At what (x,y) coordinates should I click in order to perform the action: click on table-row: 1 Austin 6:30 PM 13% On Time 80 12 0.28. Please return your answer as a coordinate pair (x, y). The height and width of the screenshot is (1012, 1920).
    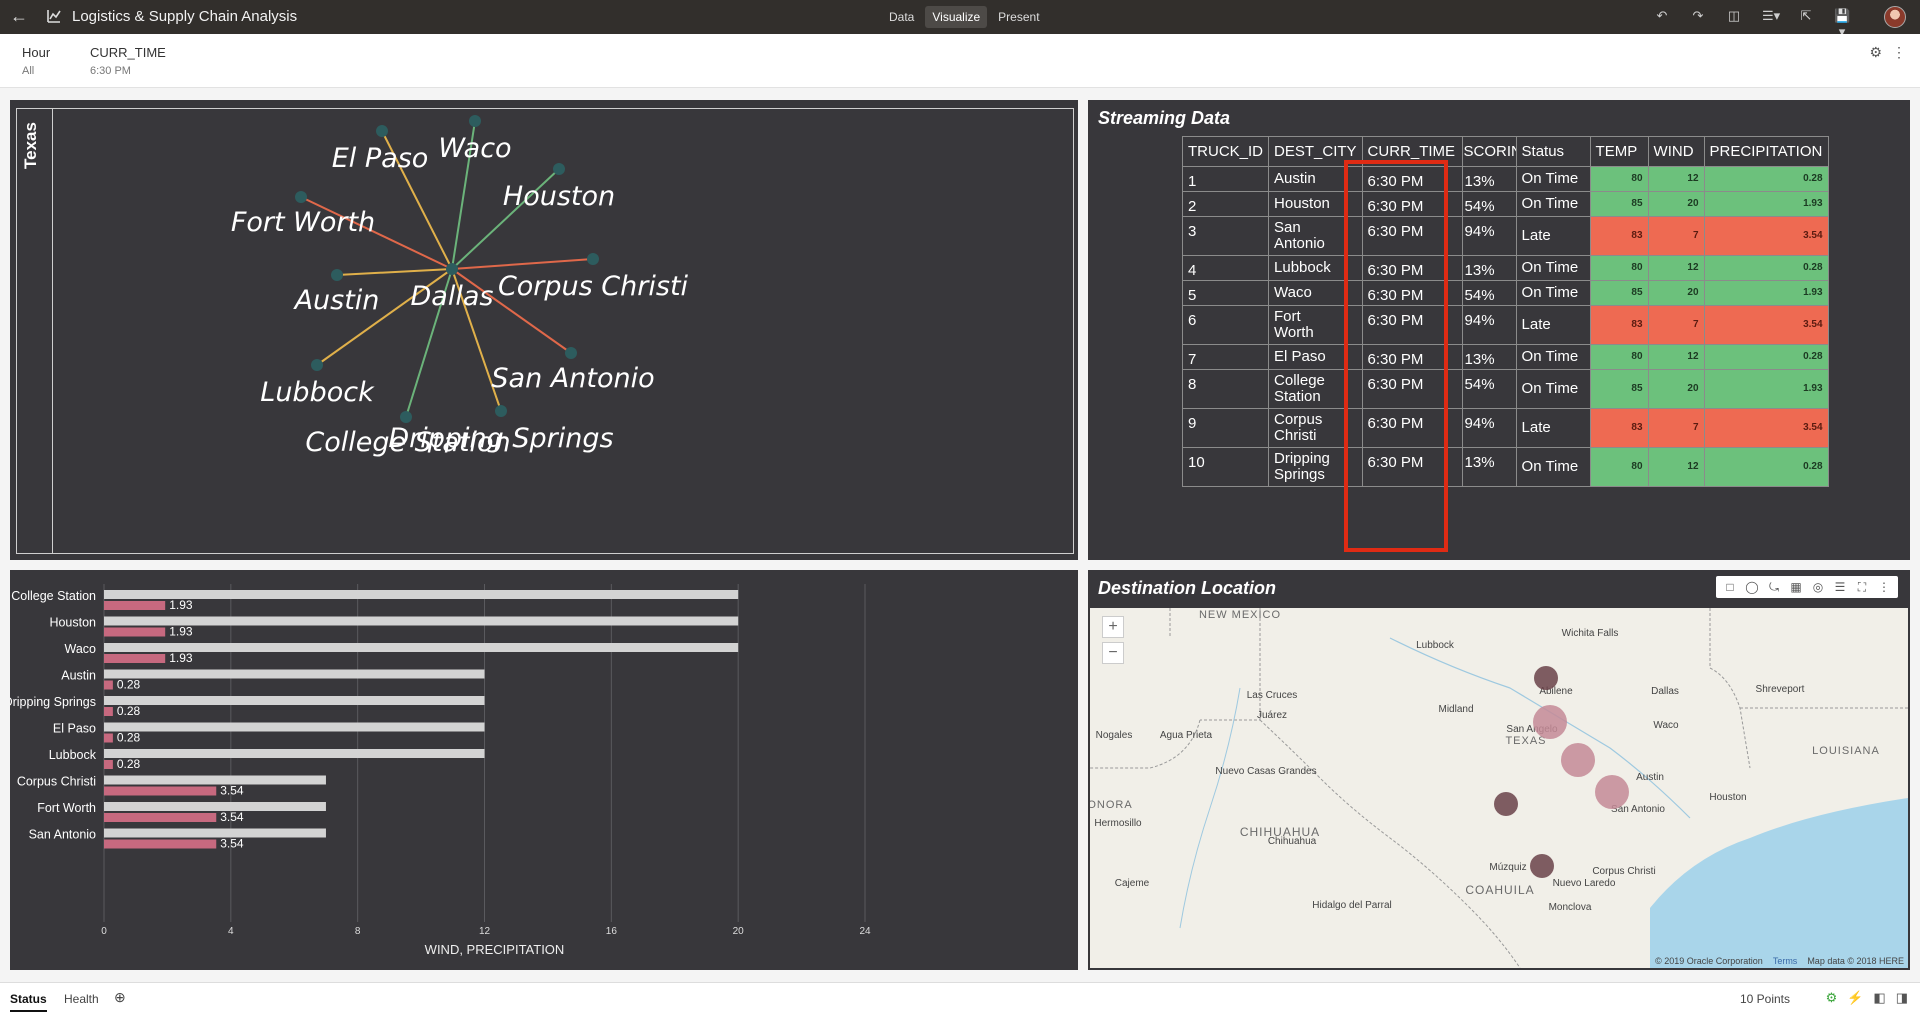
    Looking at the image, I should click on (1505, 179).